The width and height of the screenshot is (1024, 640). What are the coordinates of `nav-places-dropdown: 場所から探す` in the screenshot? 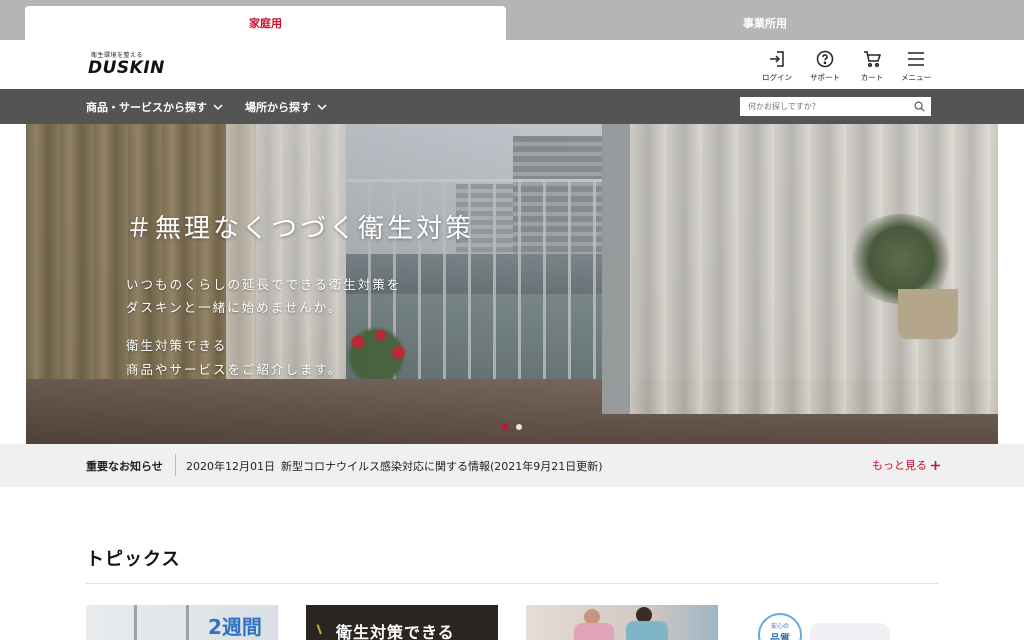 It's located at (286, 106).